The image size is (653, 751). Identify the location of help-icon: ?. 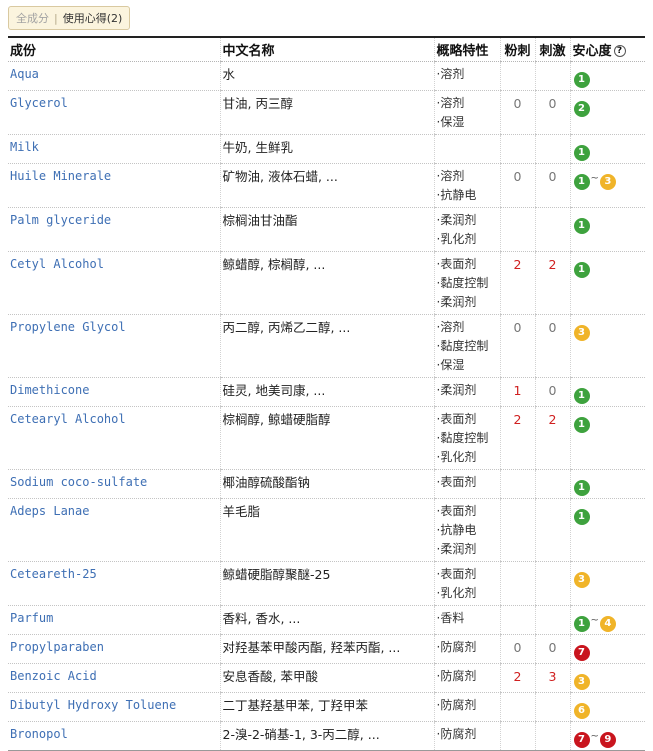
(619, 51).